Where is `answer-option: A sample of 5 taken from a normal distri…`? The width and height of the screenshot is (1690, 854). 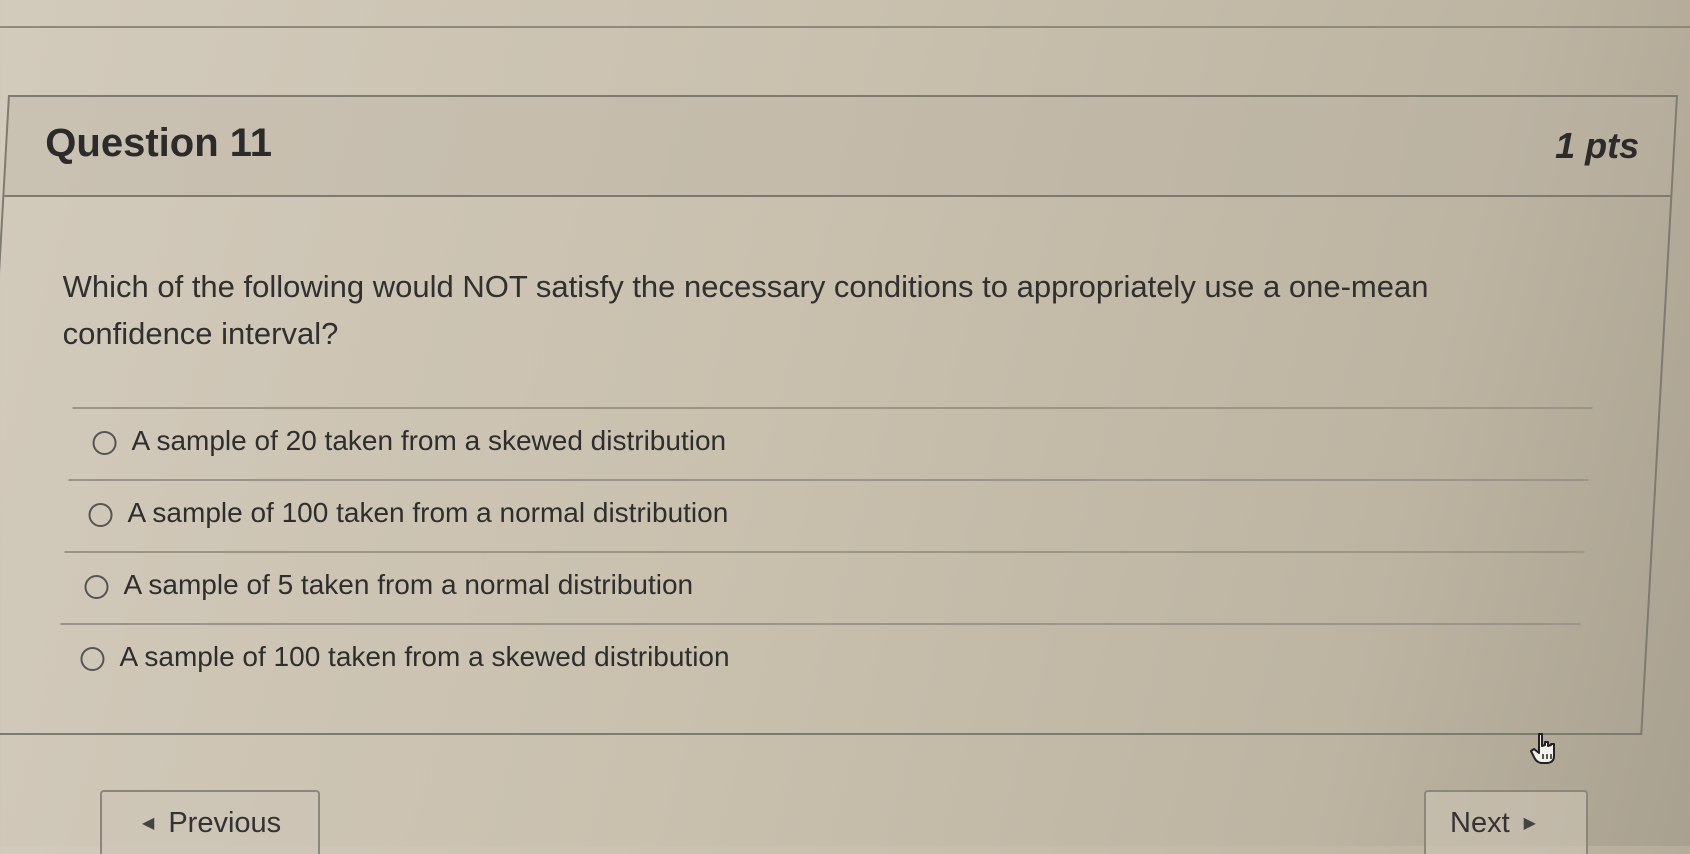 answer-option: A sample of 5 taken from a normal distri… is located at coordinates (822, 587).